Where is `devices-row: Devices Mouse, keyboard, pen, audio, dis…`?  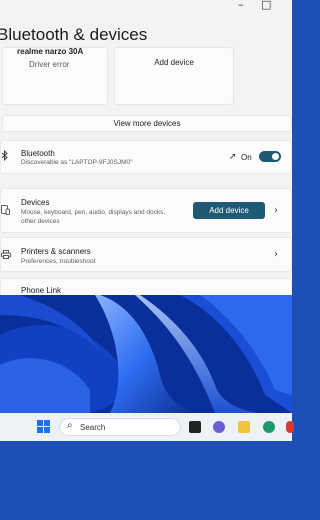 devices-row: Devices Mouse, keyboard, pen, audio, dis… is located at coordinates (146, 210).